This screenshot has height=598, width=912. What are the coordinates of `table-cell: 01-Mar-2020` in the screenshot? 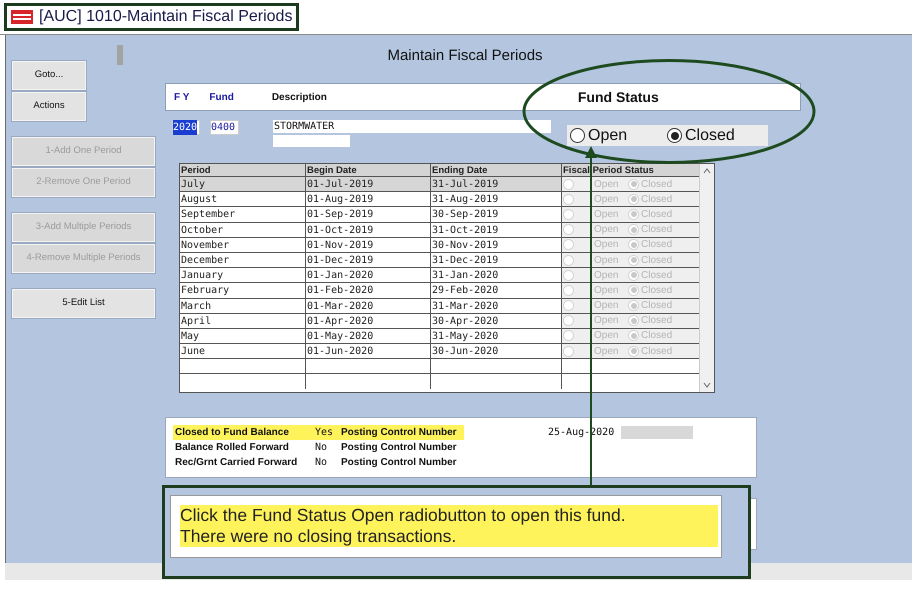 It's located at (368, 305).